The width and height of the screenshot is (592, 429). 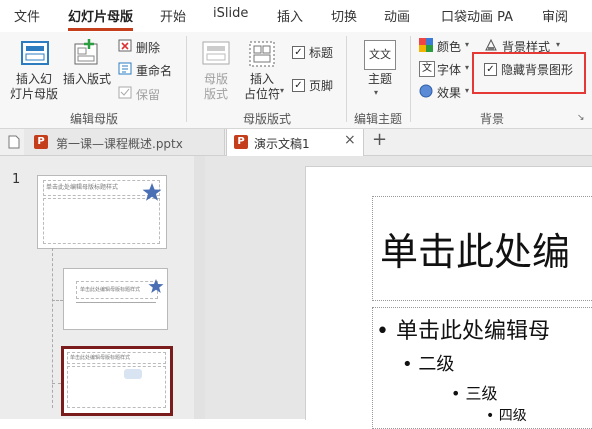 I want to click on master-thumbnail: 单击此处编辑母版标题样式, so click(x=102, y=212).